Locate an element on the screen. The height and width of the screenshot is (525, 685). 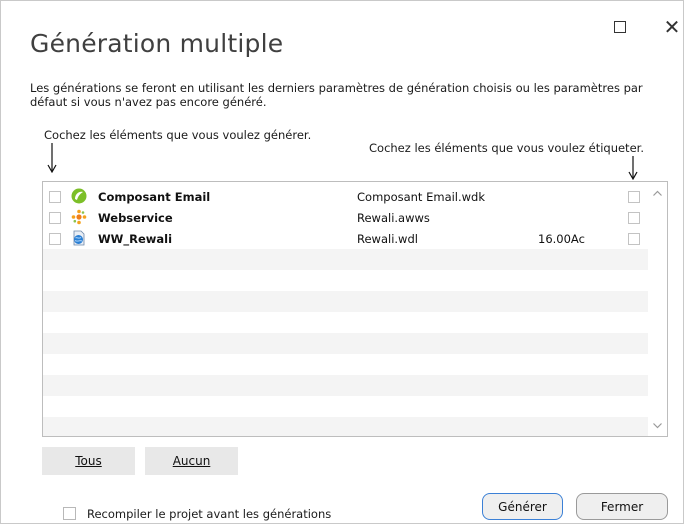
select-all-button: Tous is located at coordinates (88, 461).